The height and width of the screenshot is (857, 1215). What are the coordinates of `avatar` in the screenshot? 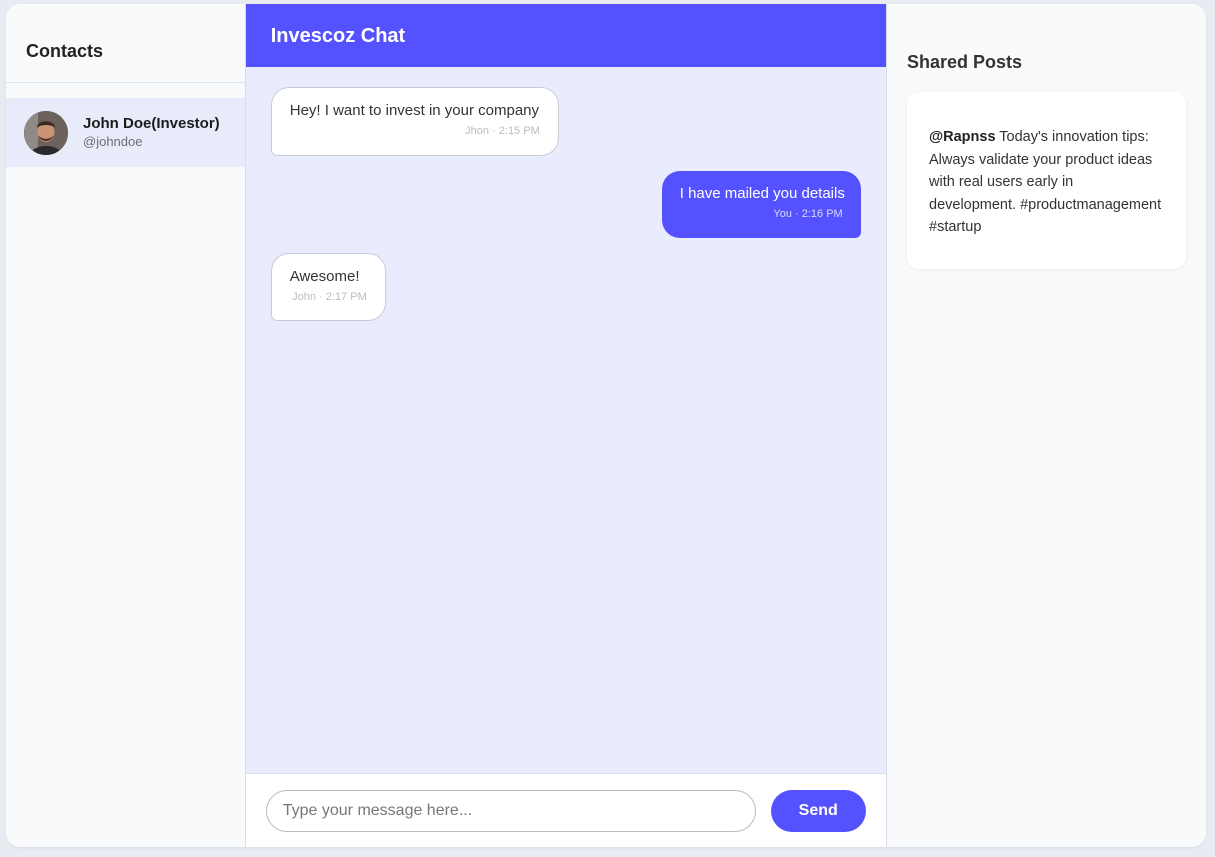 It's located at (46, 132).